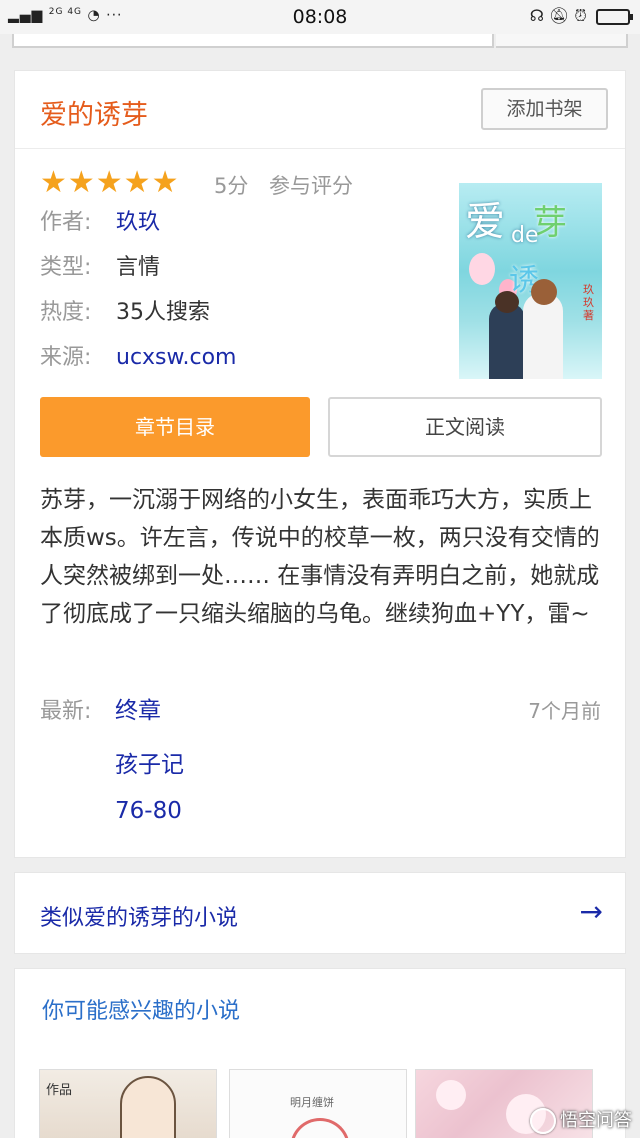 This screenshot has height=1138, width=640. Describe the element at coordinates (559, 15) in the screenshot. I see `mute-icon: 🔕︎` at that location.